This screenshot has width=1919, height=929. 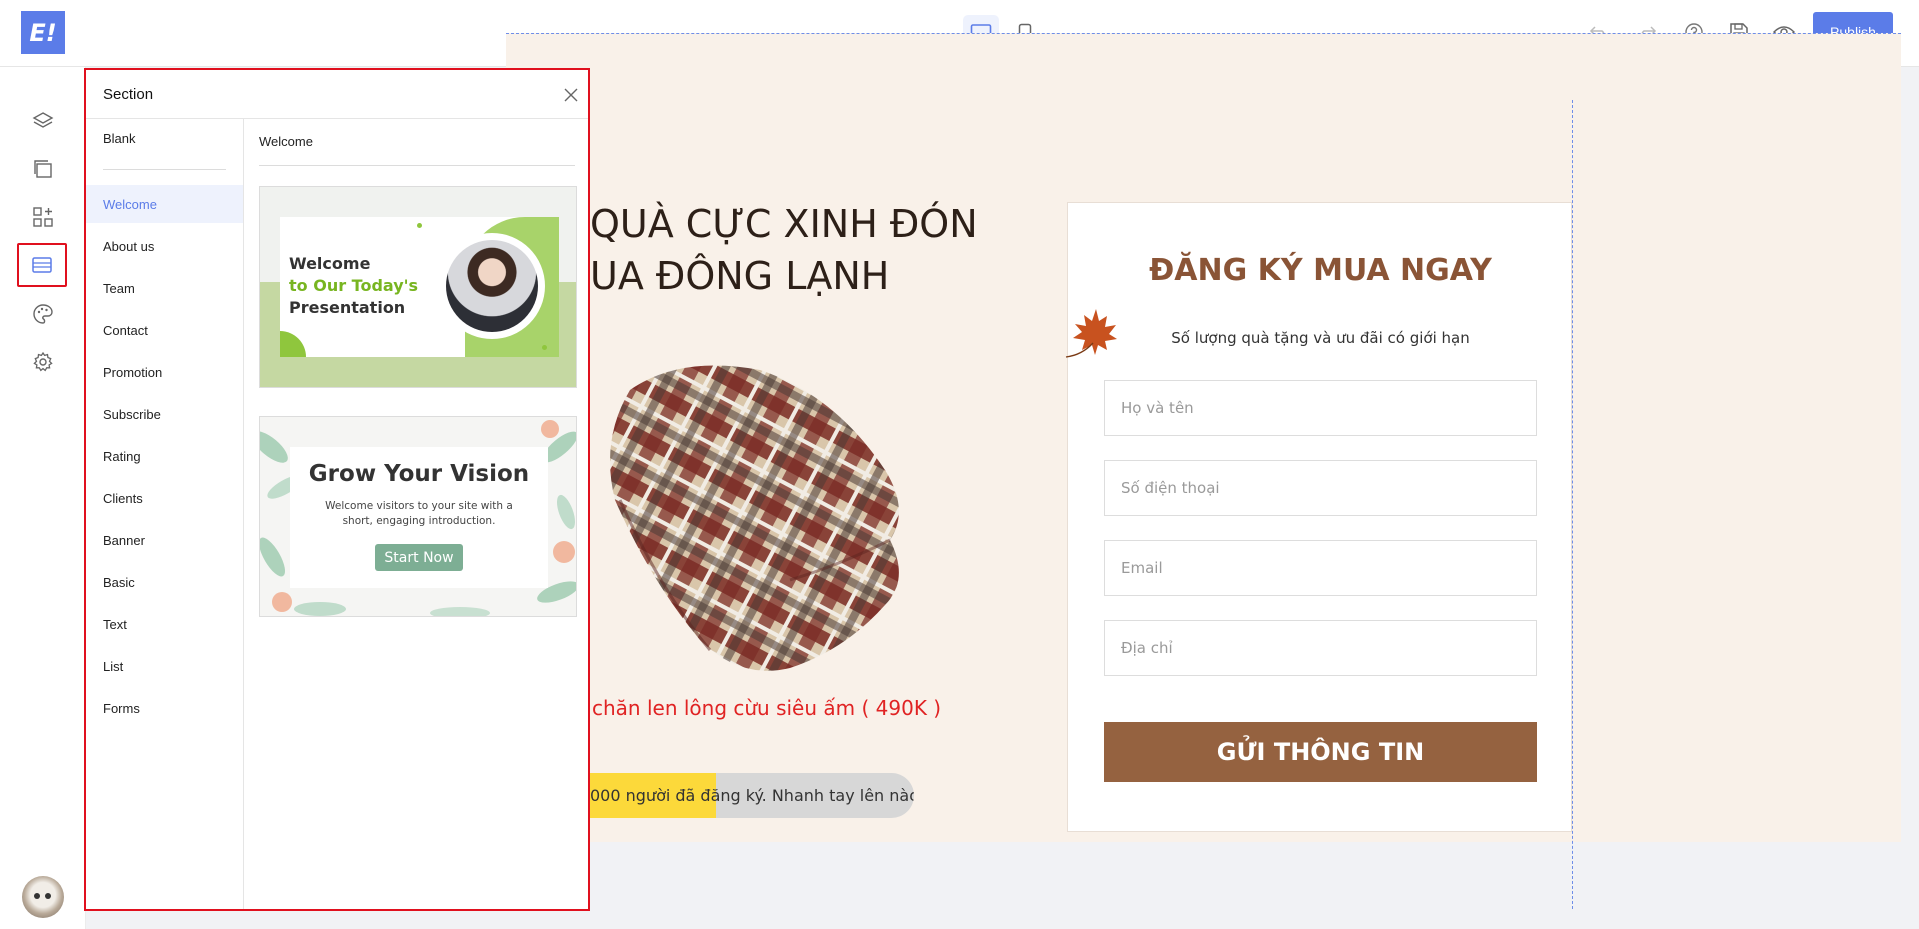 What do you see at coordinates (1320, 338) in the screenshot?
I see `form-subtitle: Số lượng quà tặng và ưu đãi có giới hạn` at bounding box center [1320, 338].